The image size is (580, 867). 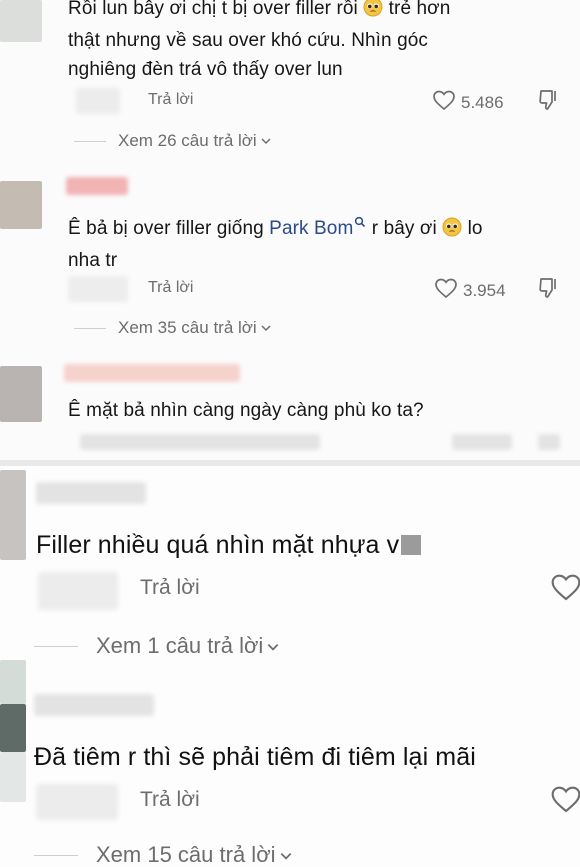 I want to click on view-replies-button: Xem 15 câu trả lời, so click(x=163, y=854).